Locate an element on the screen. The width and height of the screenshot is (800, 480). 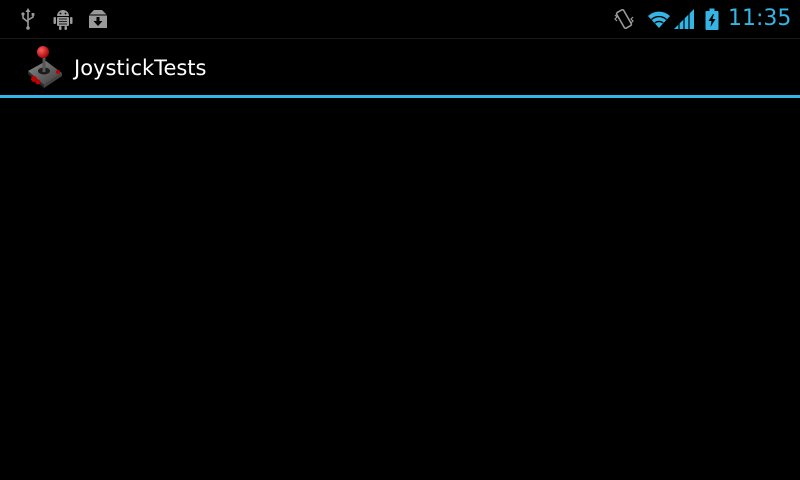
status-bar: 11:35 is located at coordinates (400, 19).